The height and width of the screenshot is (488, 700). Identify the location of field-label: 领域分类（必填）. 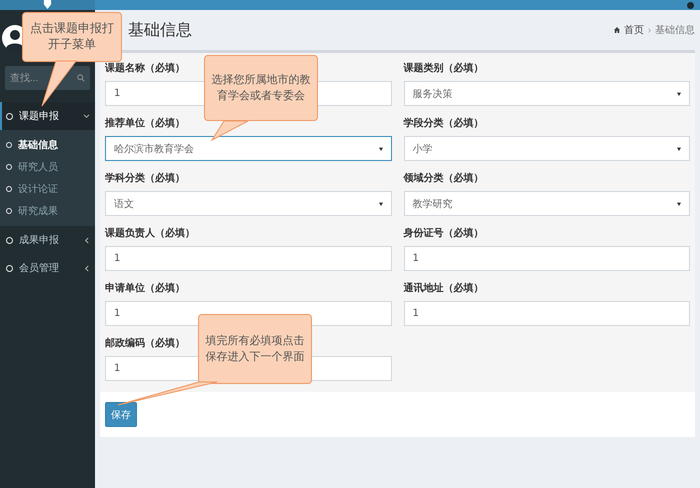
(444, 178).